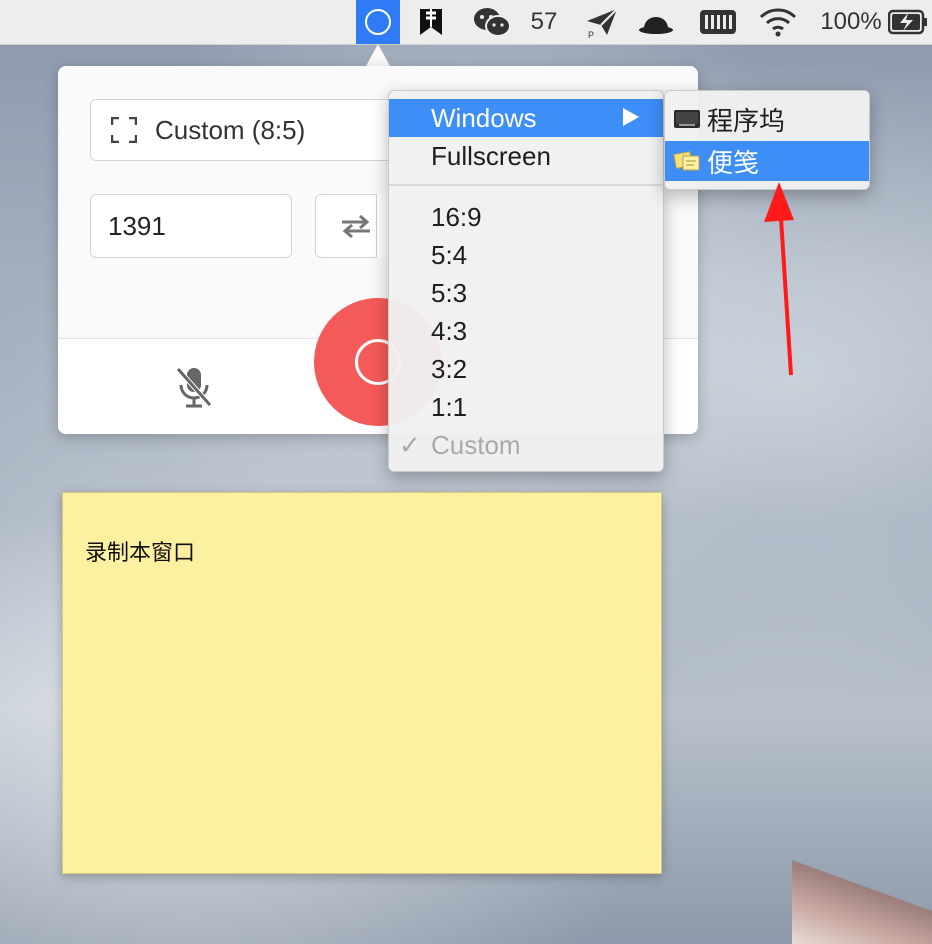 The height and width of the screenshot is (944, 932). I want to click on submenu-item-label: 程序坞, so click(746, 120).